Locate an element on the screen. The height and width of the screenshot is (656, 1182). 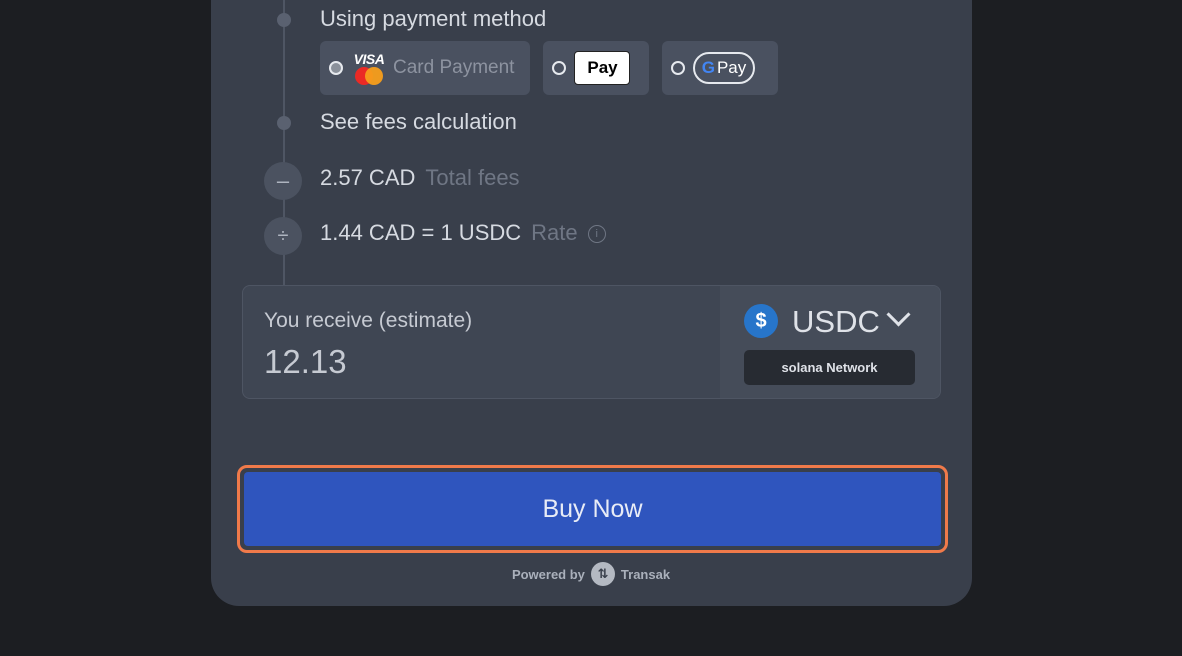
apple-pay-option: Pay is located at coordinates (596, 68).